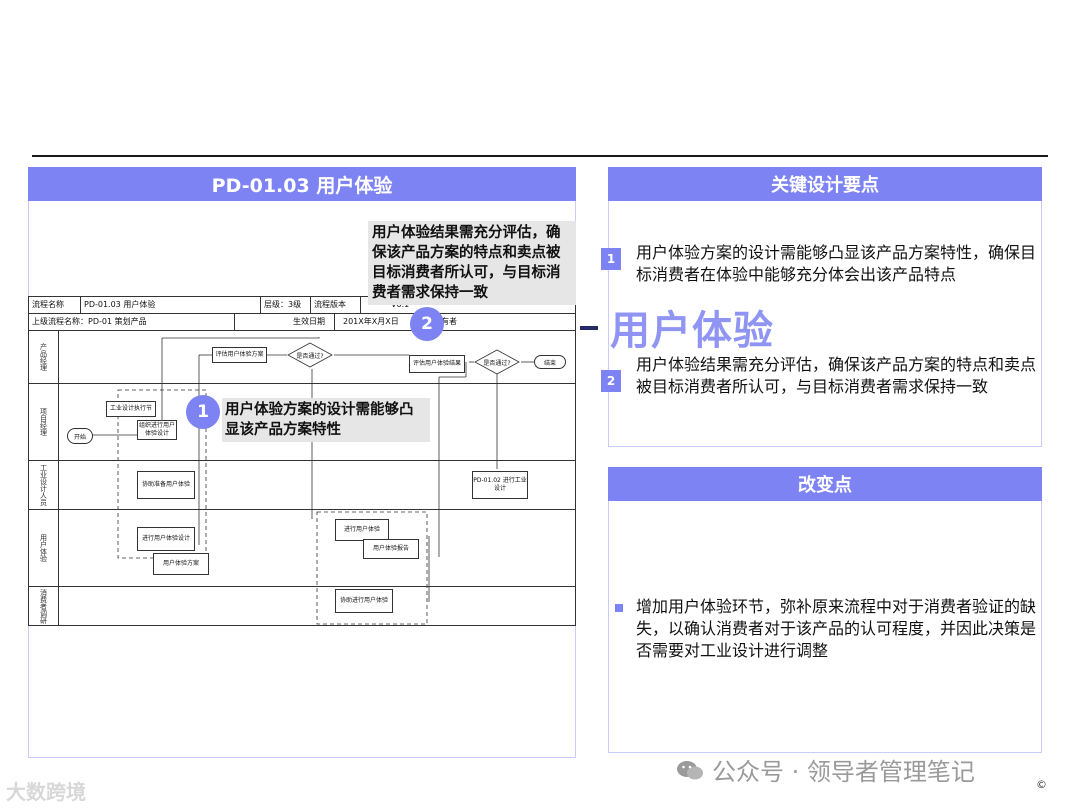 This screenshot has height=810, width=1080. What do you see at coordinates (1041, 784) in the screenshot?
I see `copyright-mark: ©` at bounding box center [1041, 784].